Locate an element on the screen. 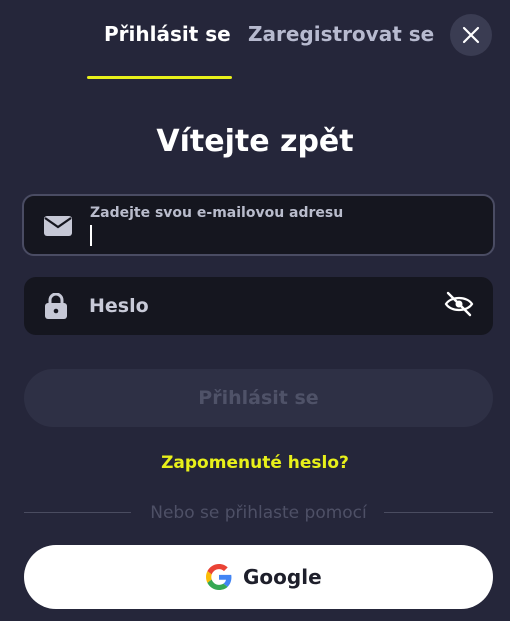 This screenshot has width=510, height=621. close-icon is located at coordinates (471, 35).